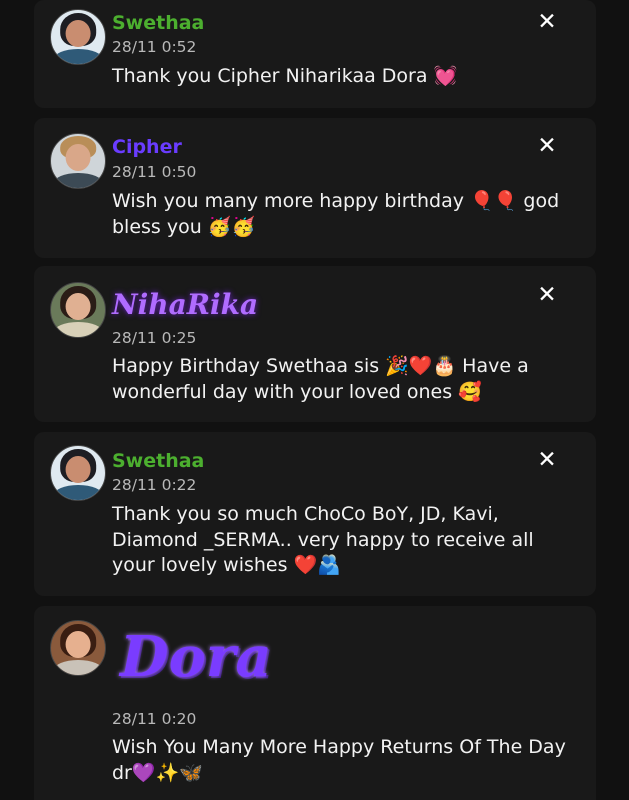  Describe the element at coordinates (185, 304) in the screenshot. I see `sender-name: NihaRika` at that location.